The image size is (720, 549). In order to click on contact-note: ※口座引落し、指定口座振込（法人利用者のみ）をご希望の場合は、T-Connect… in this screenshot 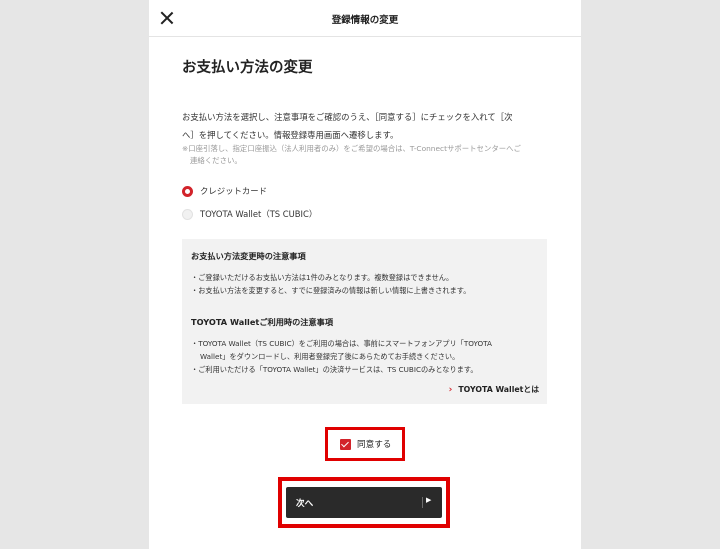, I will do `click(365, 155)`.